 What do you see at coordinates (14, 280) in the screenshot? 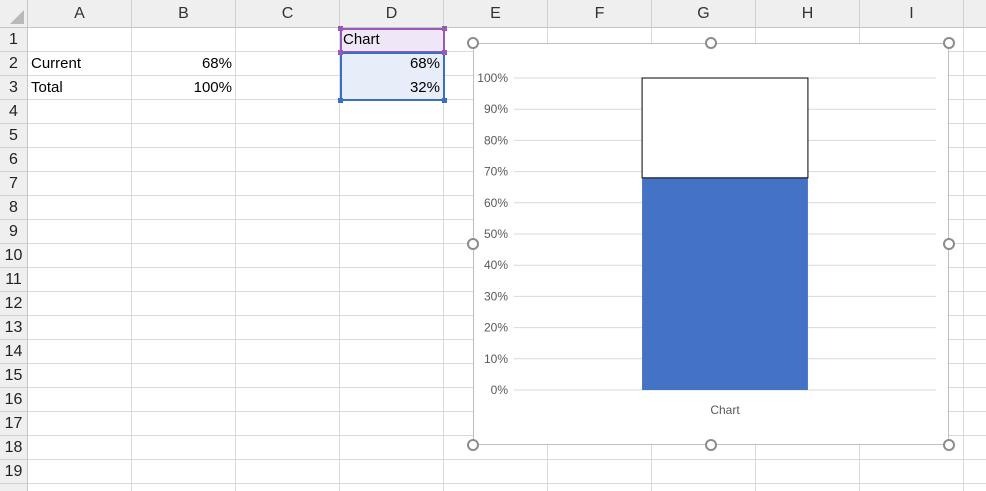
I see `row-header-11: 11` at bounding box center [14, 280].